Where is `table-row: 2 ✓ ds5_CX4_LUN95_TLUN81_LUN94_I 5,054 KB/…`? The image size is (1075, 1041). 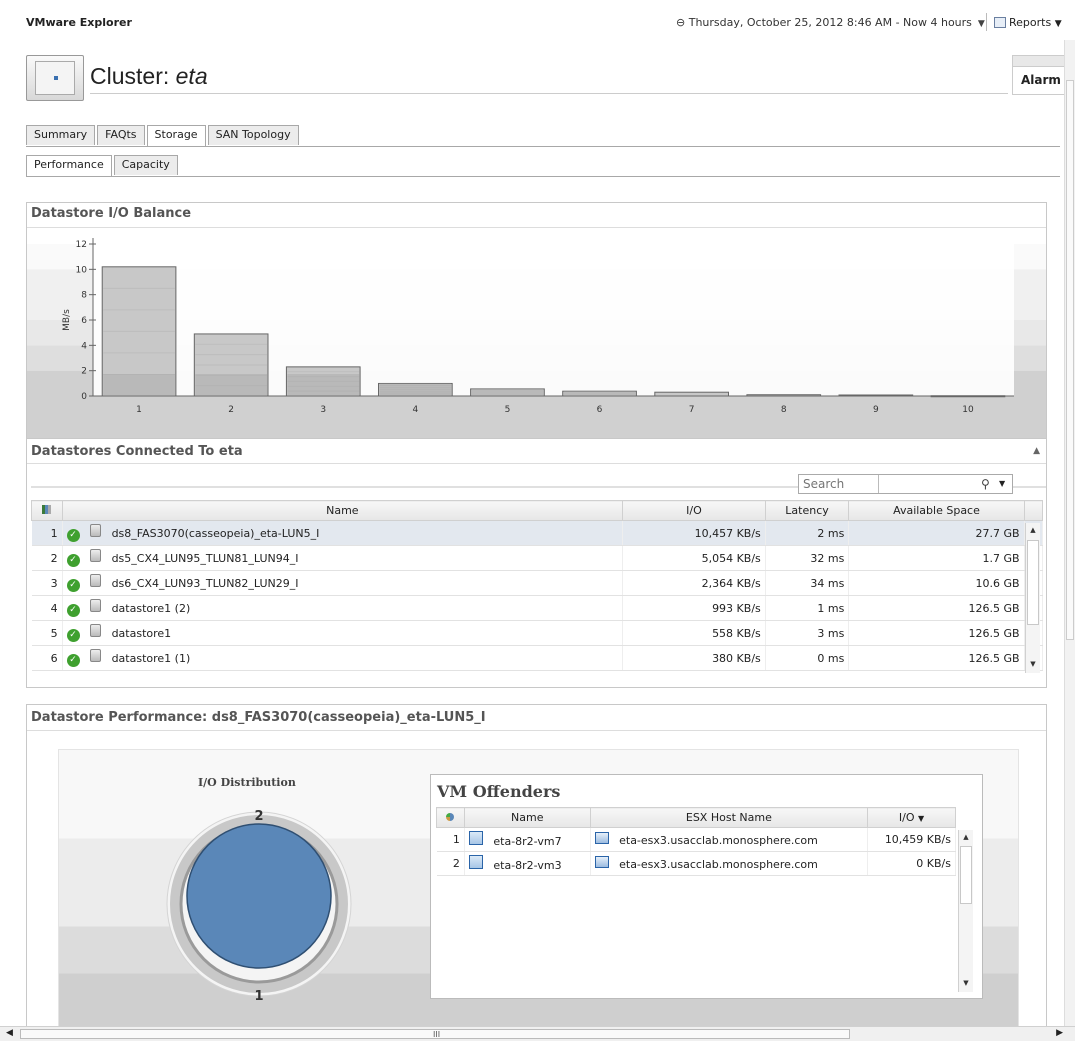 table-row: 2 ✓ ds5_CX4_LUN95_TLUN81_LUN94_I 5,054 KB/… is located at coordinates (537, 558).